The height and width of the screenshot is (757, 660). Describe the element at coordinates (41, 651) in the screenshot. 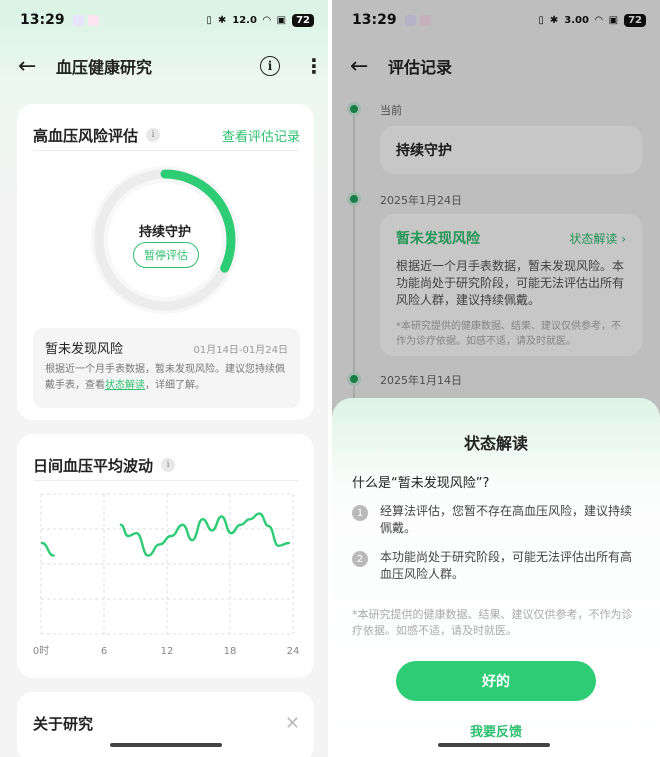

I see `x-tick-label: 0时` at that location.